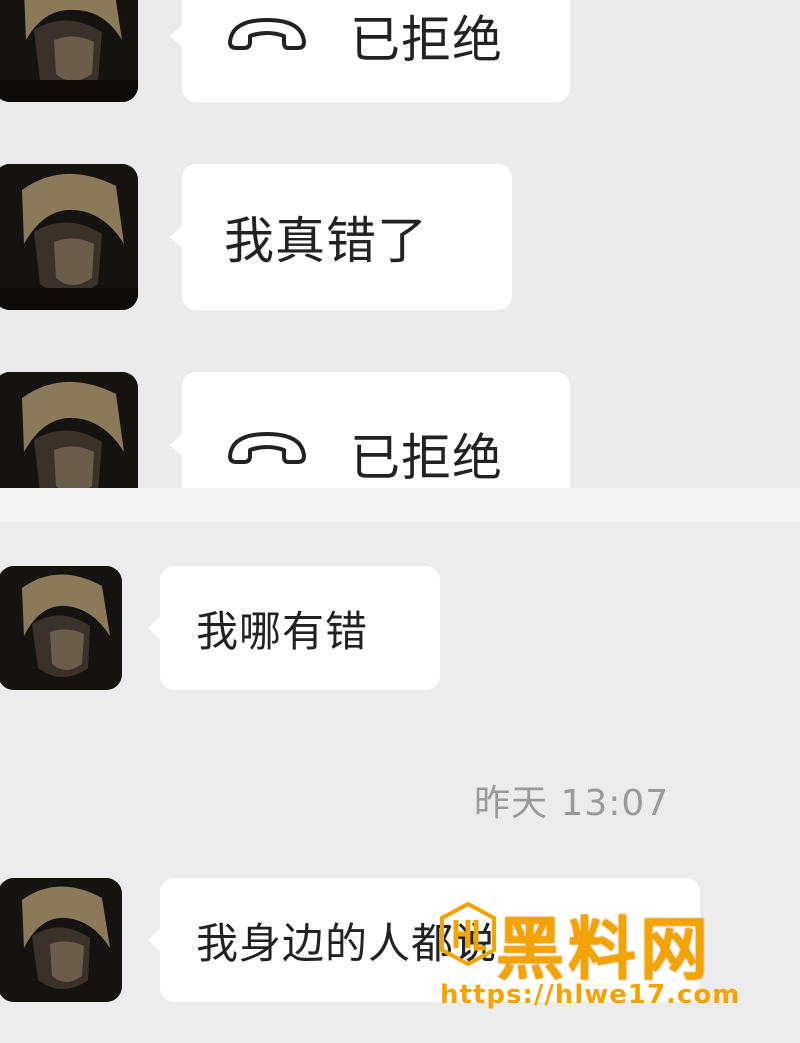 The image size is (800, 1043). I want to click on screenshot-divider, so click(400, 505).